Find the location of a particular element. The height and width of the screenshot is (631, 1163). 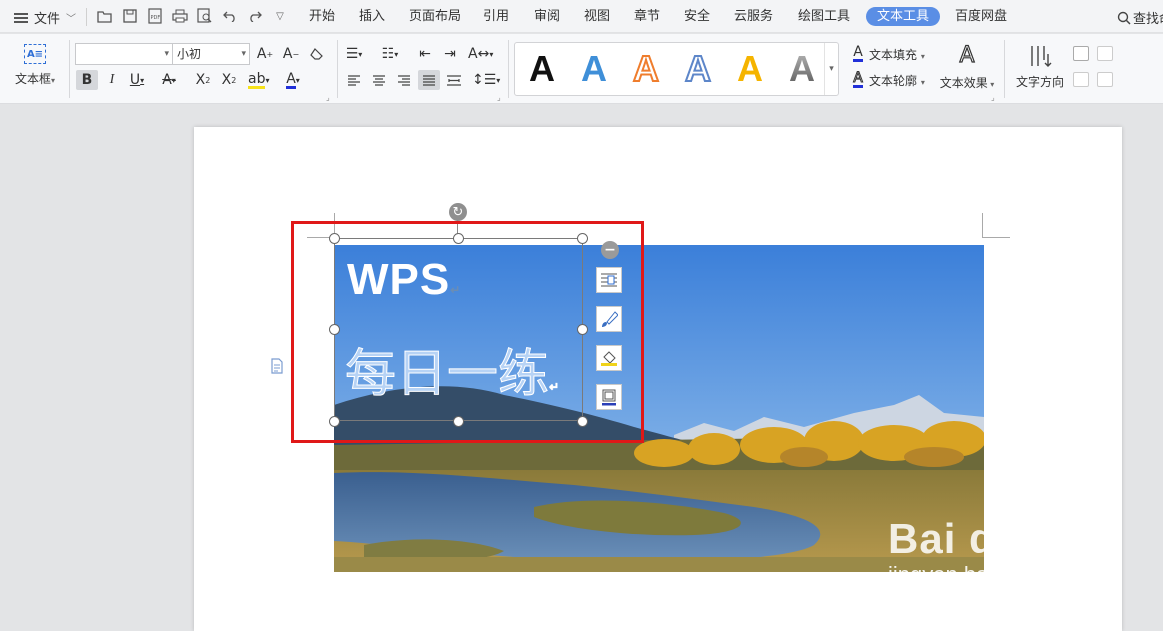

text-style-gallery: AAAAAA ▾ is located at coordinates (676, 69).